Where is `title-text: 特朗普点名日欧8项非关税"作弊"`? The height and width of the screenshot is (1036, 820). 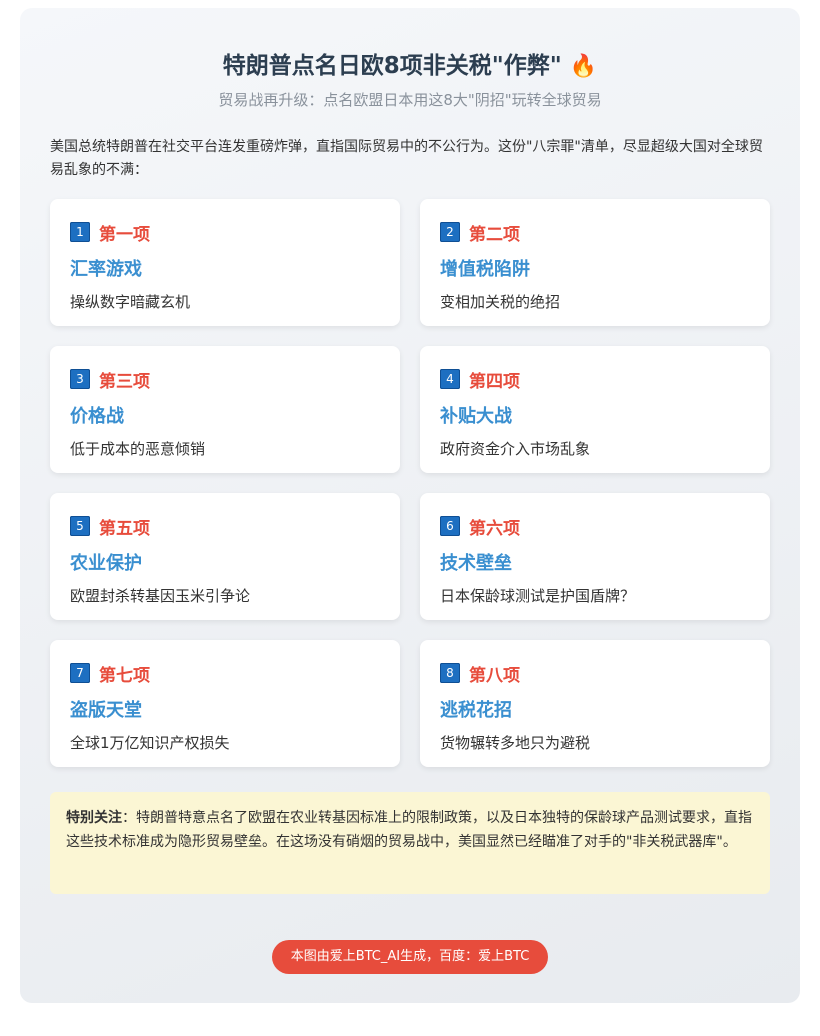 title-text: 特朗普点名日欧8项非关税"作弊" is located at coordinates (392, 66).